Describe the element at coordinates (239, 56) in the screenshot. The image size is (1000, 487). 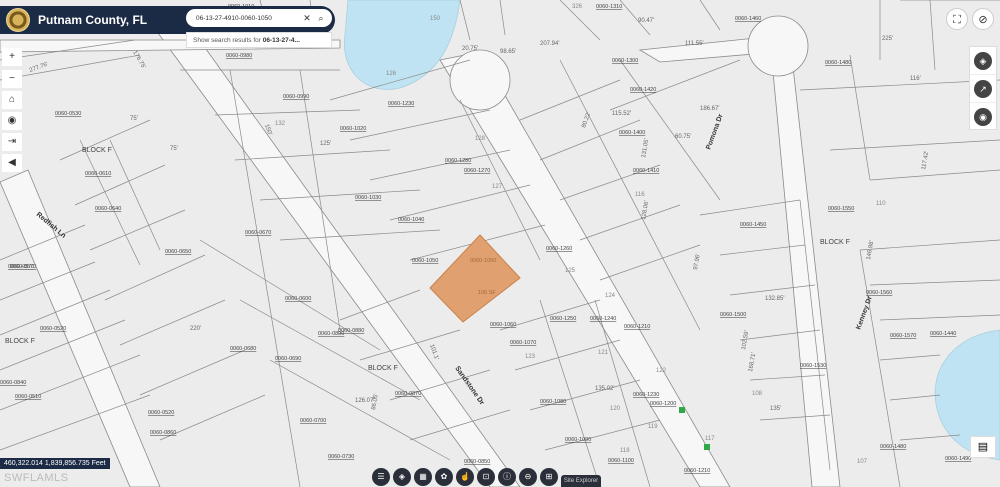
I see `parcel-id-label: 0060-0980` at that location.